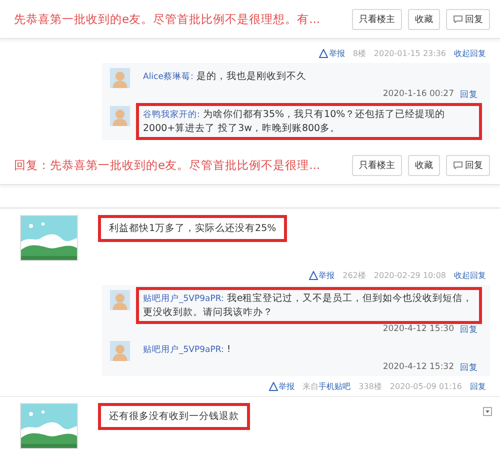  What do you see at coordinates (478, 386) in the screenshot?
I see `reply-toggle-link: 回复` at bounding box center [478, 386].